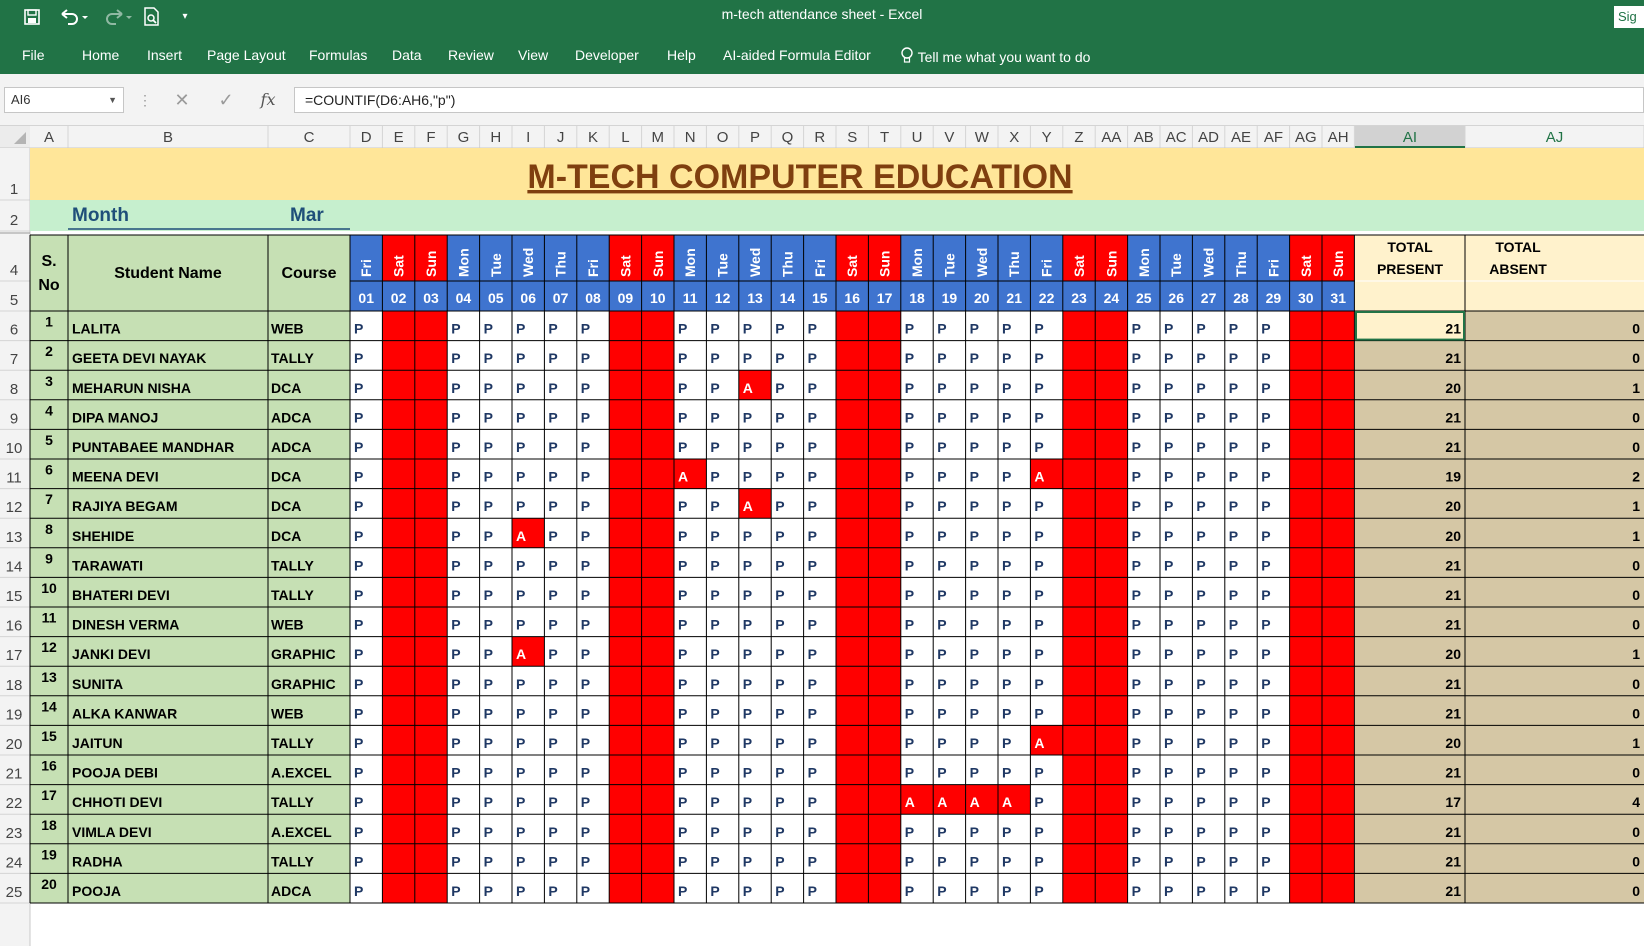 The width and height of the screenshot is (1644, 946). Describe the element at coordinates (995, 56) in the screenshot. I see `tell-me-search: Tell me what you want to do` at that location.